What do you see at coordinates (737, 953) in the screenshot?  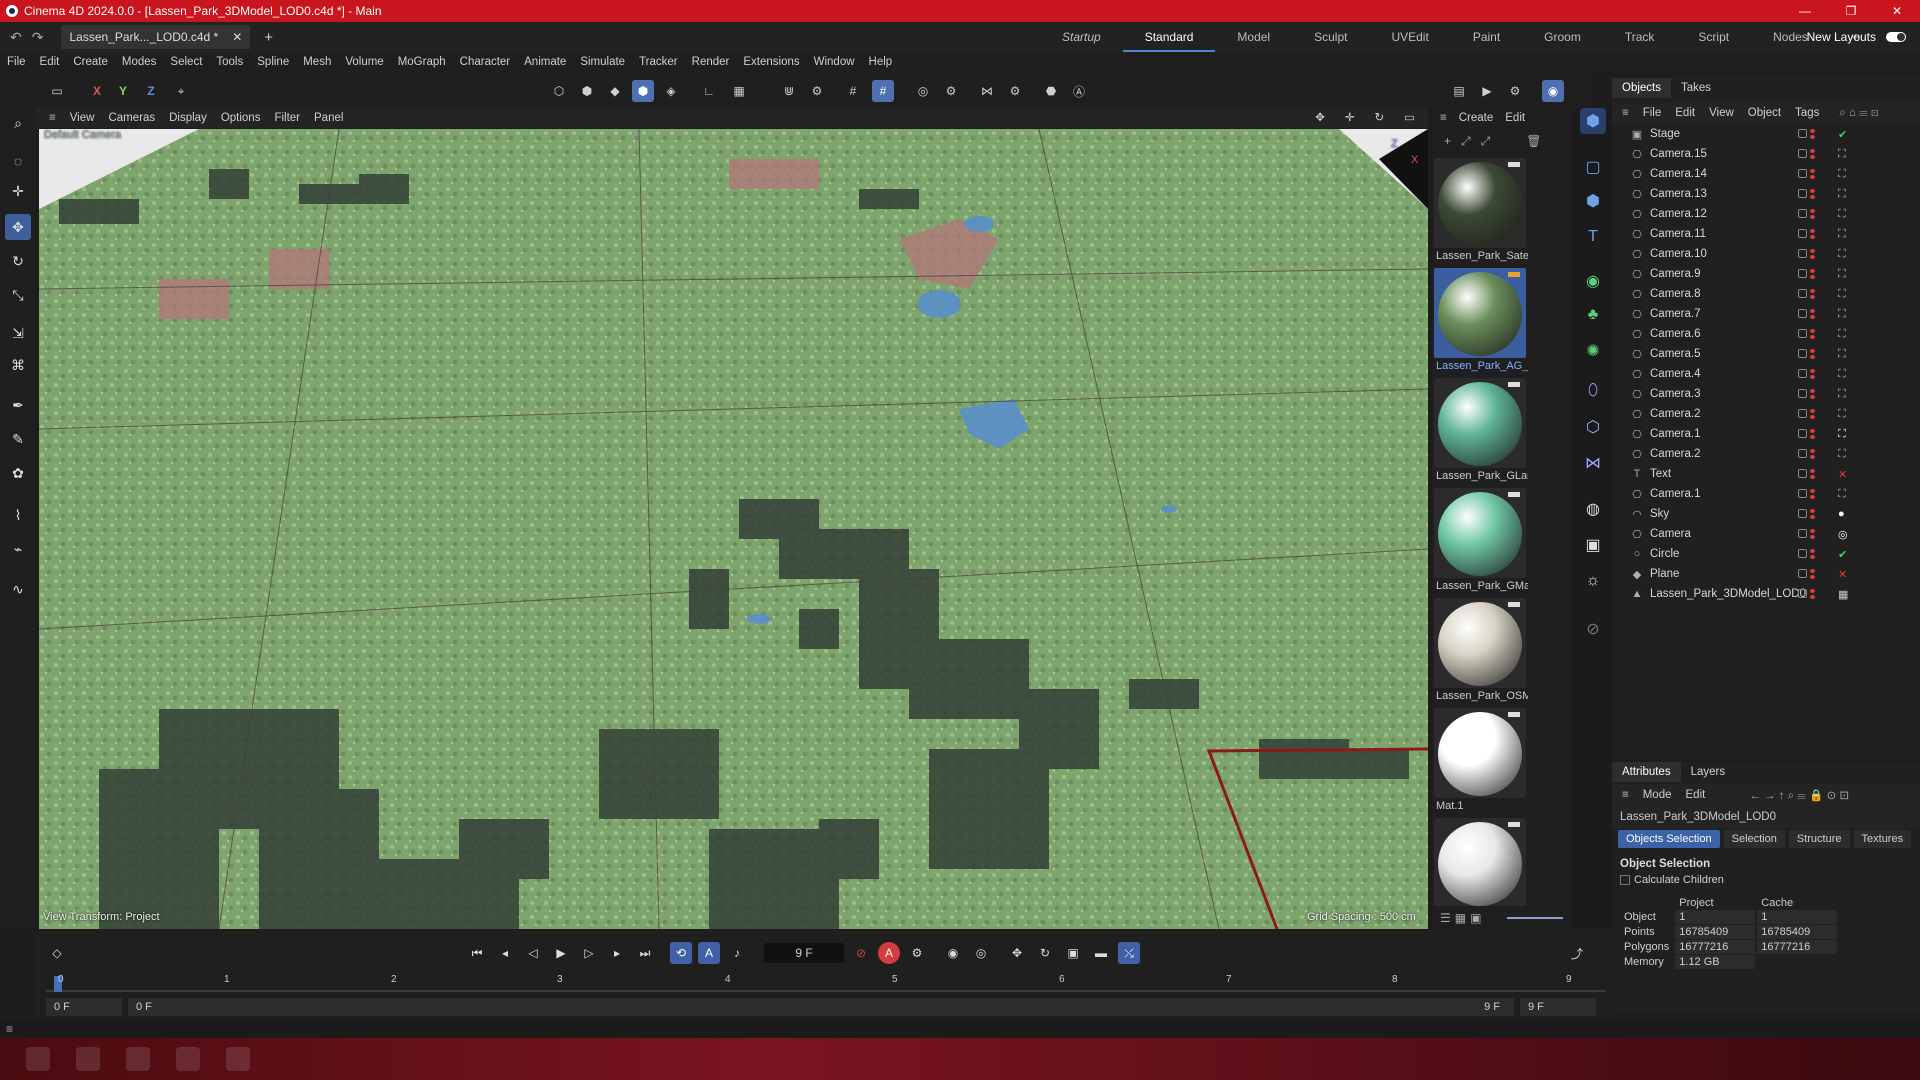 I see `sound-icon: ♪` at bounding box center [737, 953].